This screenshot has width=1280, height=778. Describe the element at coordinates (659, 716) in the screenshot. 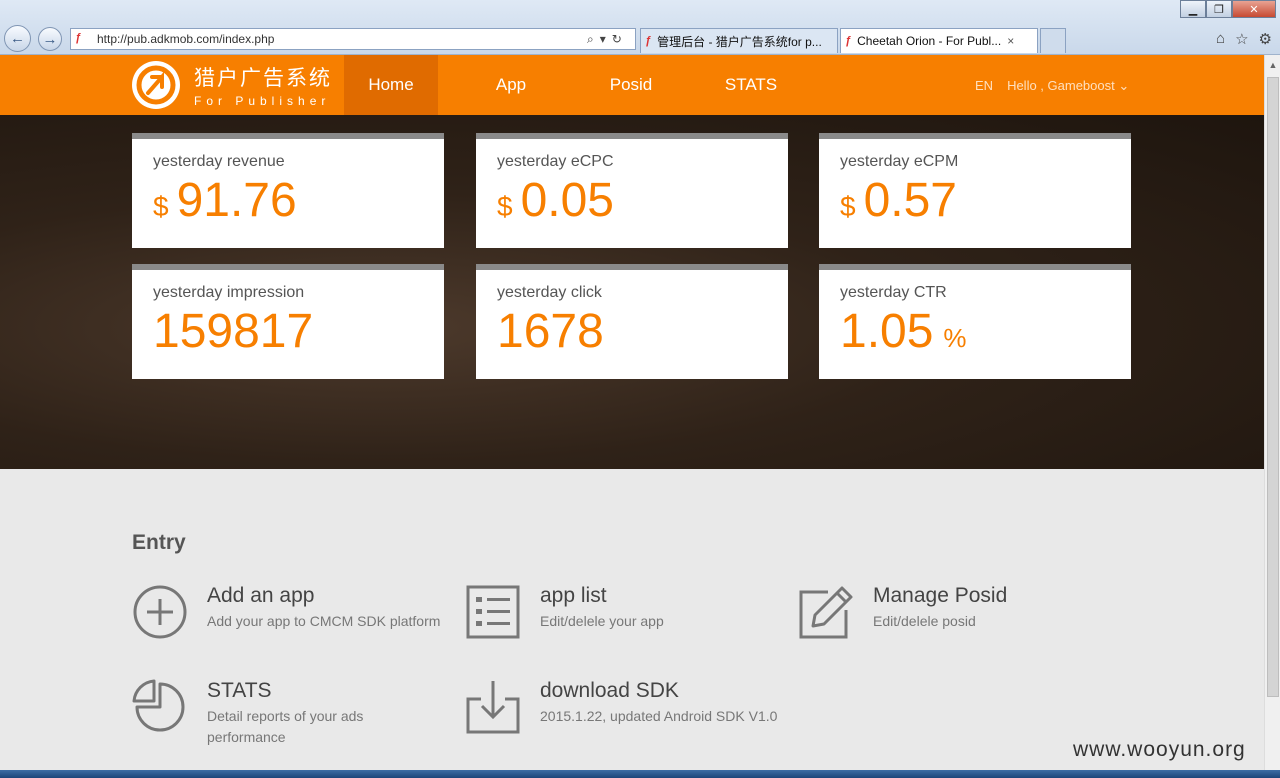

I see `entry-desc: 2015.1.22, updated Android SDK V1.0` at that location.